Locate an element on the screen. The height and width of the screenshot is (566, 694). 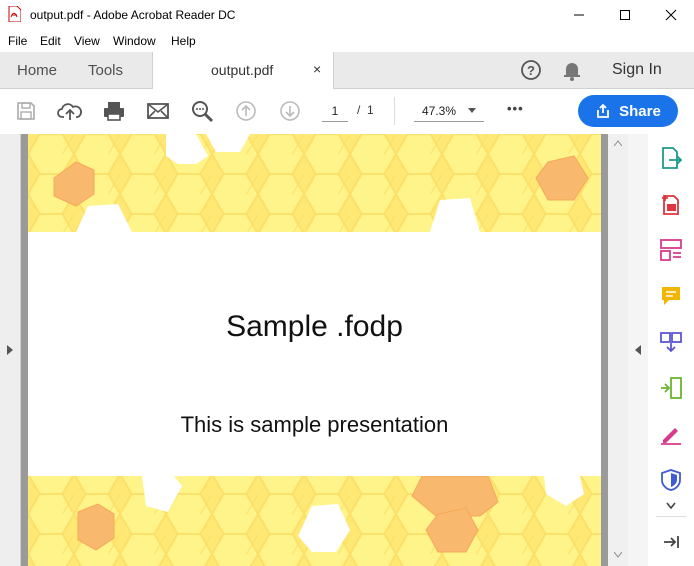
zoom-select: 47.3% is located at coordinates (449, 111).